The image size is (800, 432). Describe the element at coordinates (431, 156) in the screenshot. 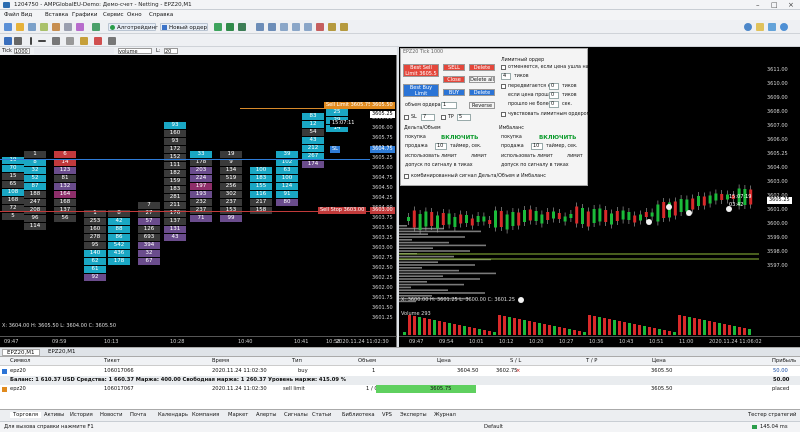

I see `use-limit-label: использовать лимит` at that location.